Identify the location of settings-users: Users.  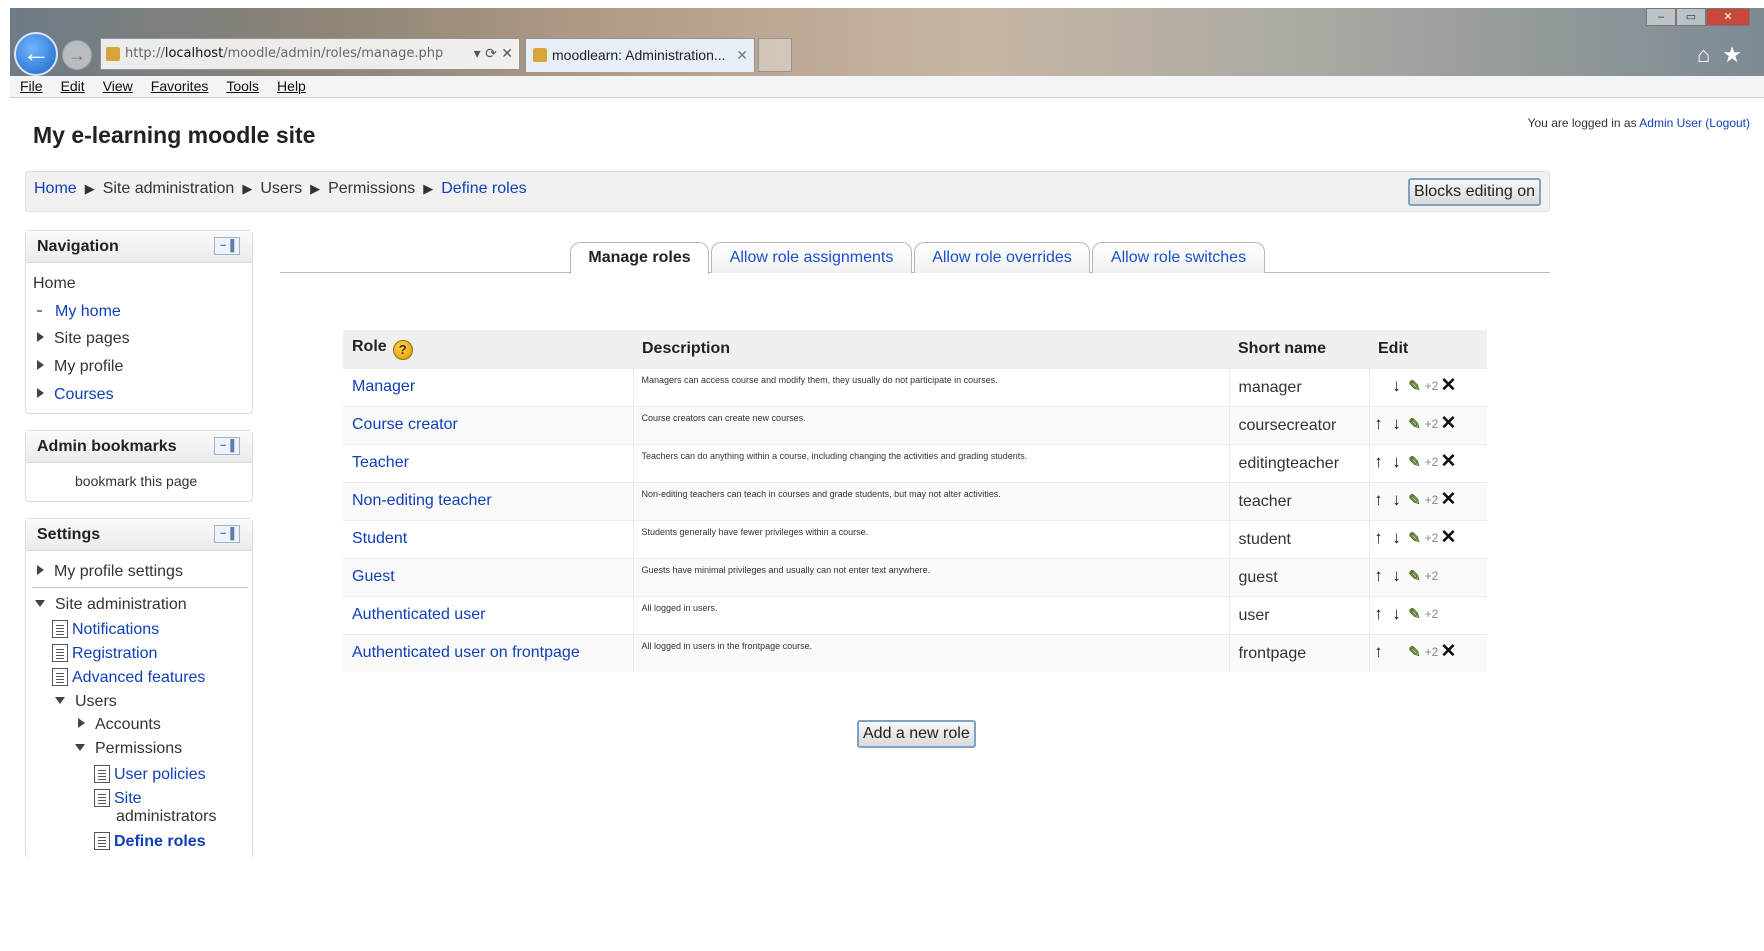
(86, 702).